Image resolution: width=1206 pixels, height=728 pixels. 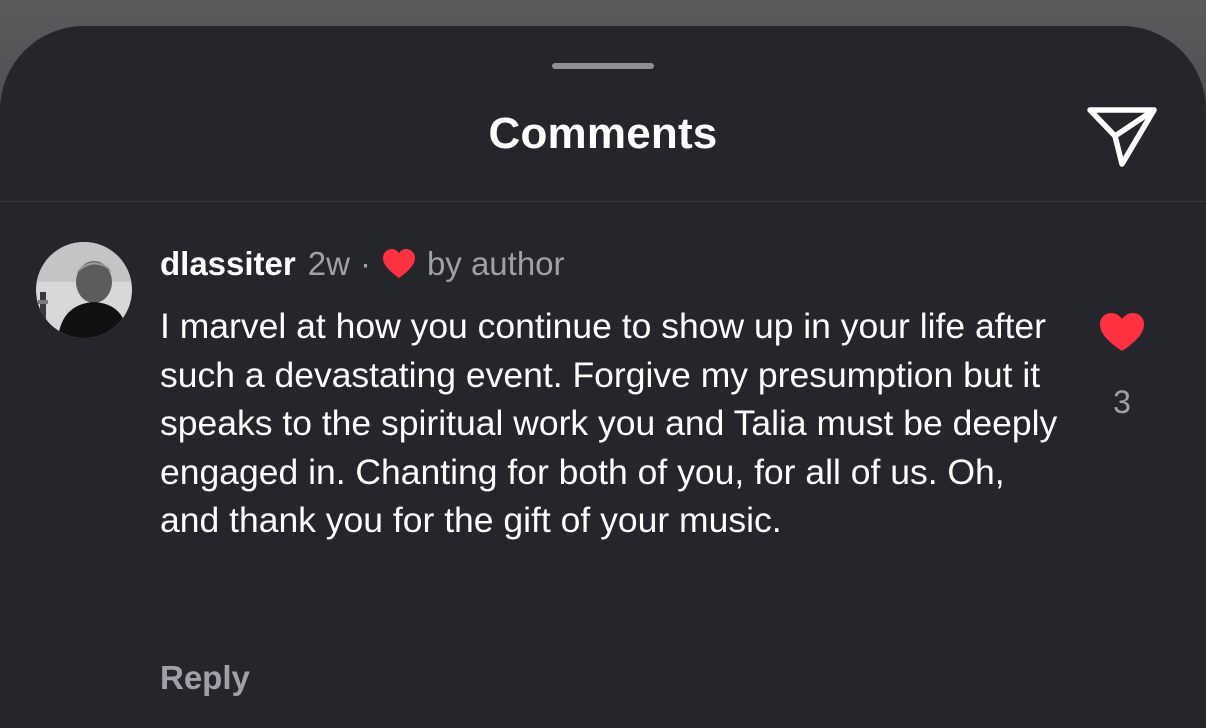 I want to click on username: dlassiter, so click(x=228, y=264).